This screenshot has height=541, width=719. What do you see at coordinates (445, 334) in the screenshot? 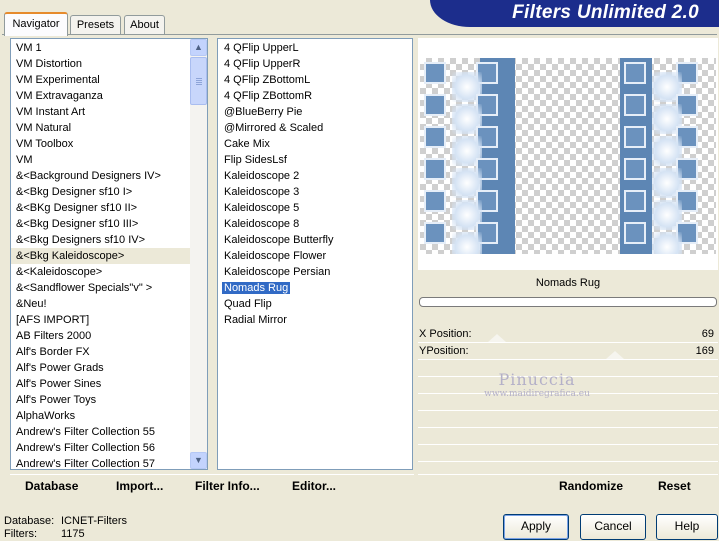
I see `param-label: X Position:` at bounding box center [445, 334].